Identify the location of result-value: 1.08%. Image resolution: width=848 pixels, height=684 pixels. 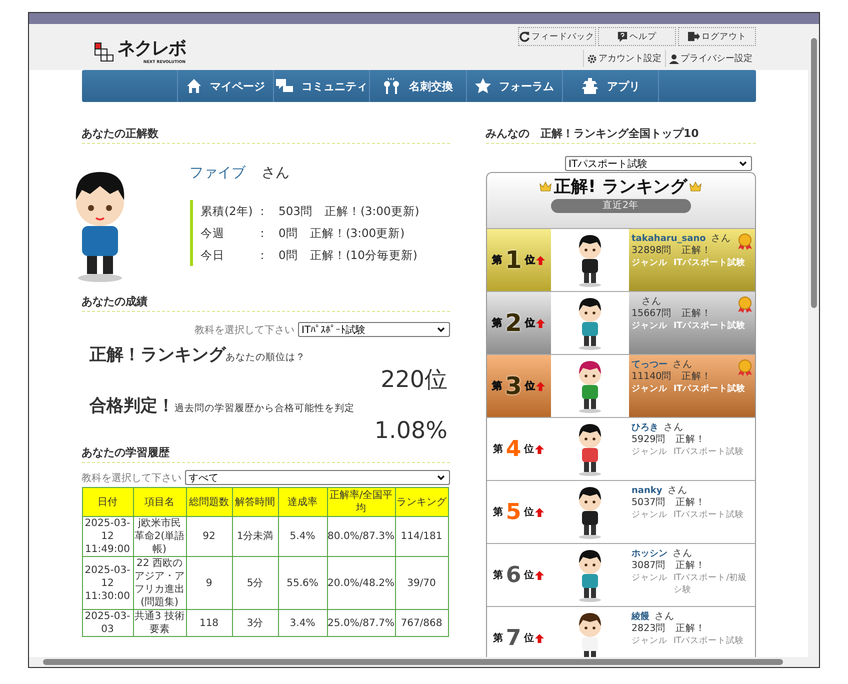
(410, 431).